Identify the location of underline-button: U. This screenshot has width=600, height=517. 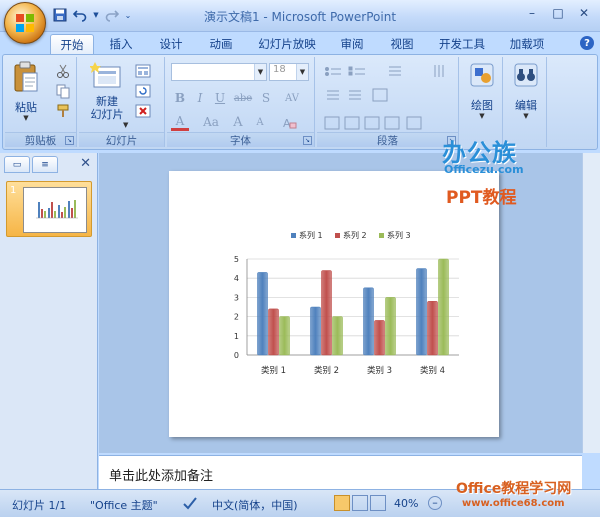
(220, 98).